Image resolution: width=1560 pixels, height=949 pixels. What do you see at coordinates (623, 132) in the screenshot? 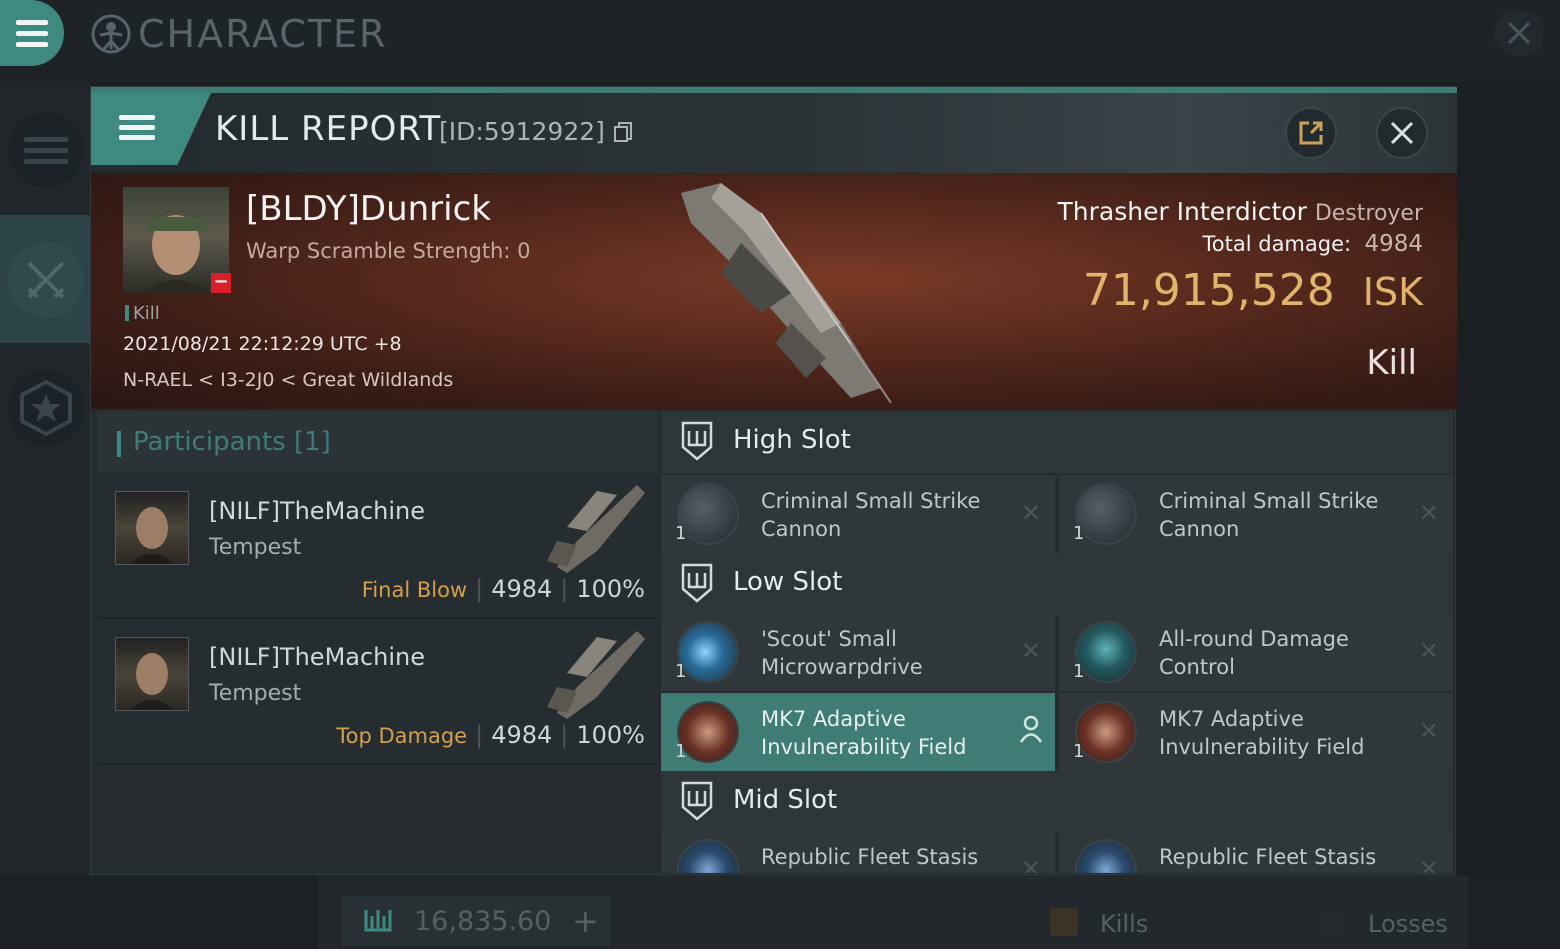
I see `copy-icon` at bounding box center [623, 132].